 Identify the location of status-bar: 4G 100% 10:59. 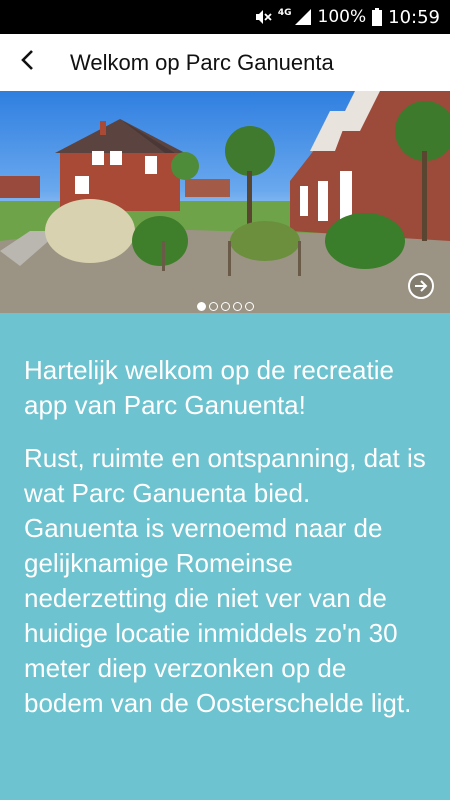
(225, 17).